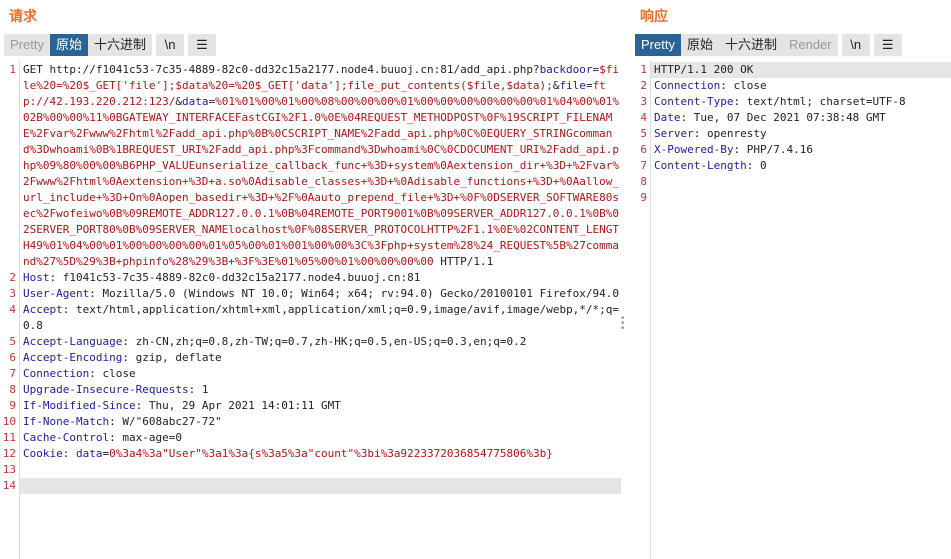  I want to click on code-line: 8 Upgrade-Insecure-Requests: 1, so click(315, 390).